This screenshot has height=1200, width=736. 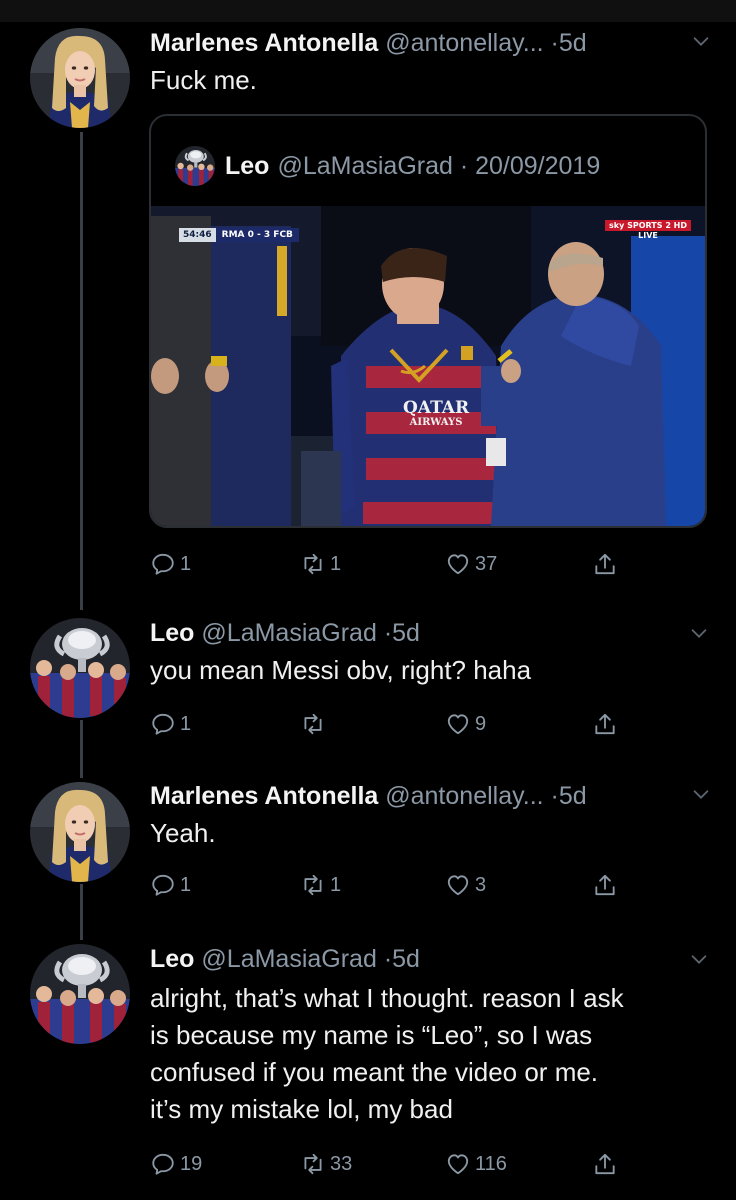 I want to click on like-button: 3, so click(x=465, y=885).